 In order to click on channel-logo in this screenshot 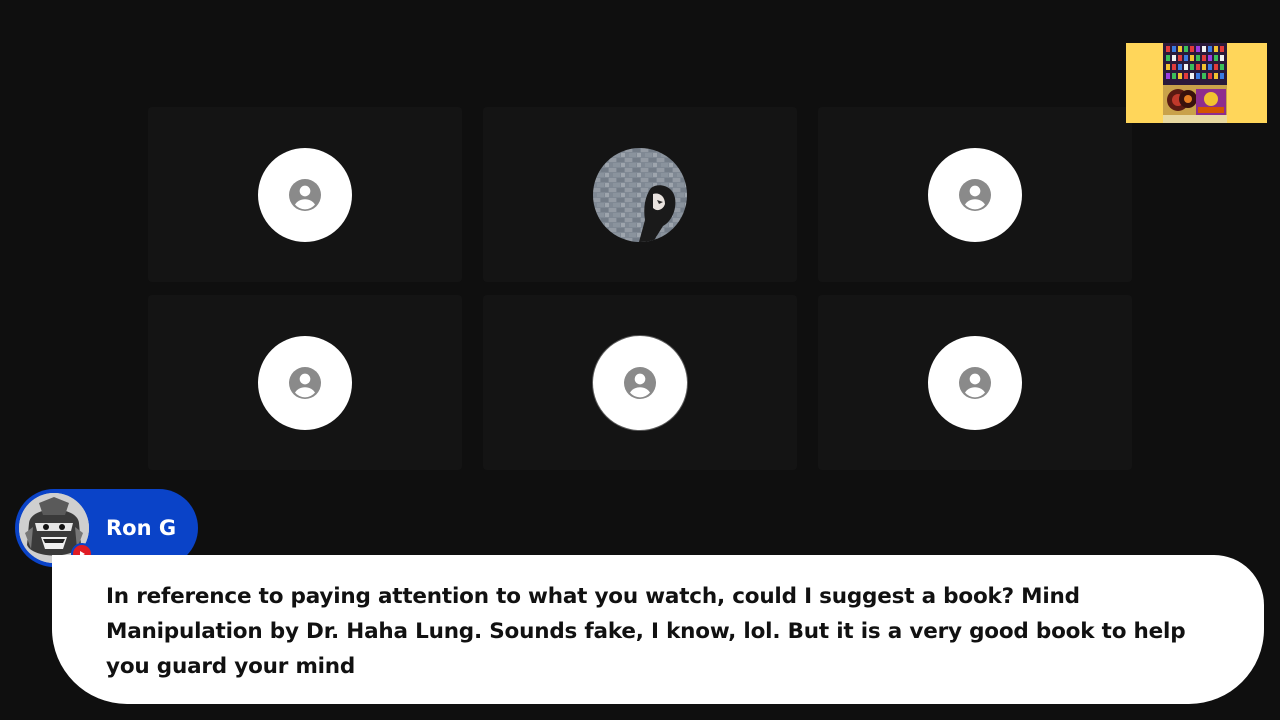, I will do `click(1196, 83)`.